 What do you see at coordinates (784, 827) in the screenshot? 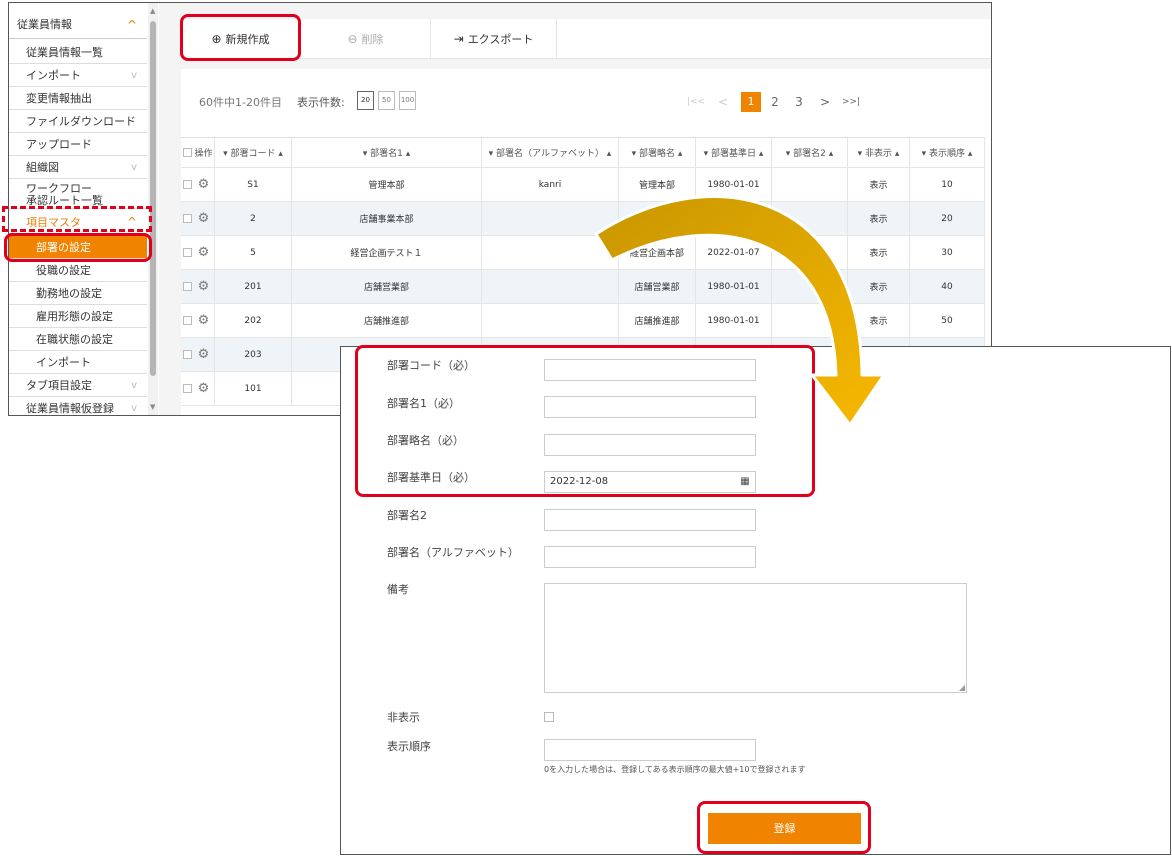
I see `highlight-register-button` at bounding box center [784, 827].